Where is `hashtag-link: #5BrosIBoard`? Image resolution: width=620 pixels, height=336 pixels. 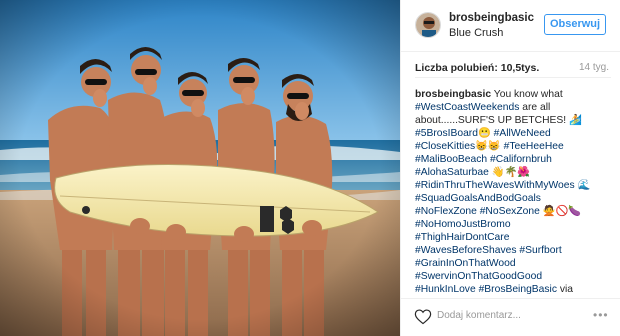 hashtag-link: #5BrosIBoard is located at coordinates (446, 133).